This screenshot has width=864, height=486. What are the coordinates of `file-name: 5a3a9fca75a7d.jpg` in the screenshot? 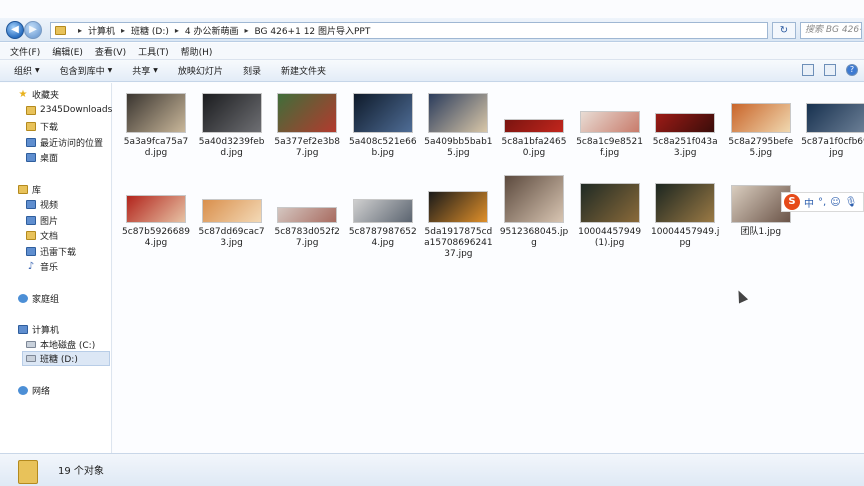 It's located at (156, 147).